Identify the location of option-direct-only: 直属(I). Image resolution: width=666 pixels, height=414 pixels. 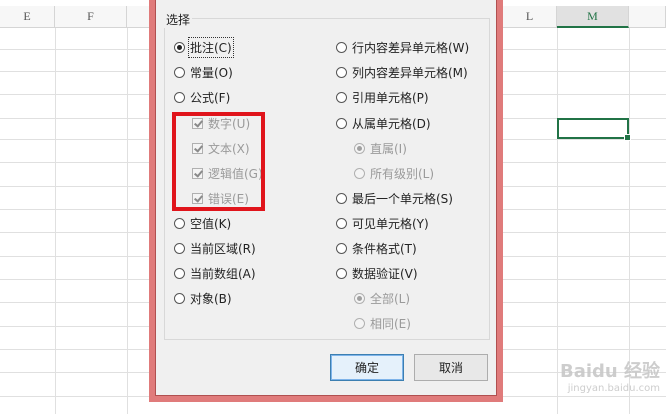
(380, 148).